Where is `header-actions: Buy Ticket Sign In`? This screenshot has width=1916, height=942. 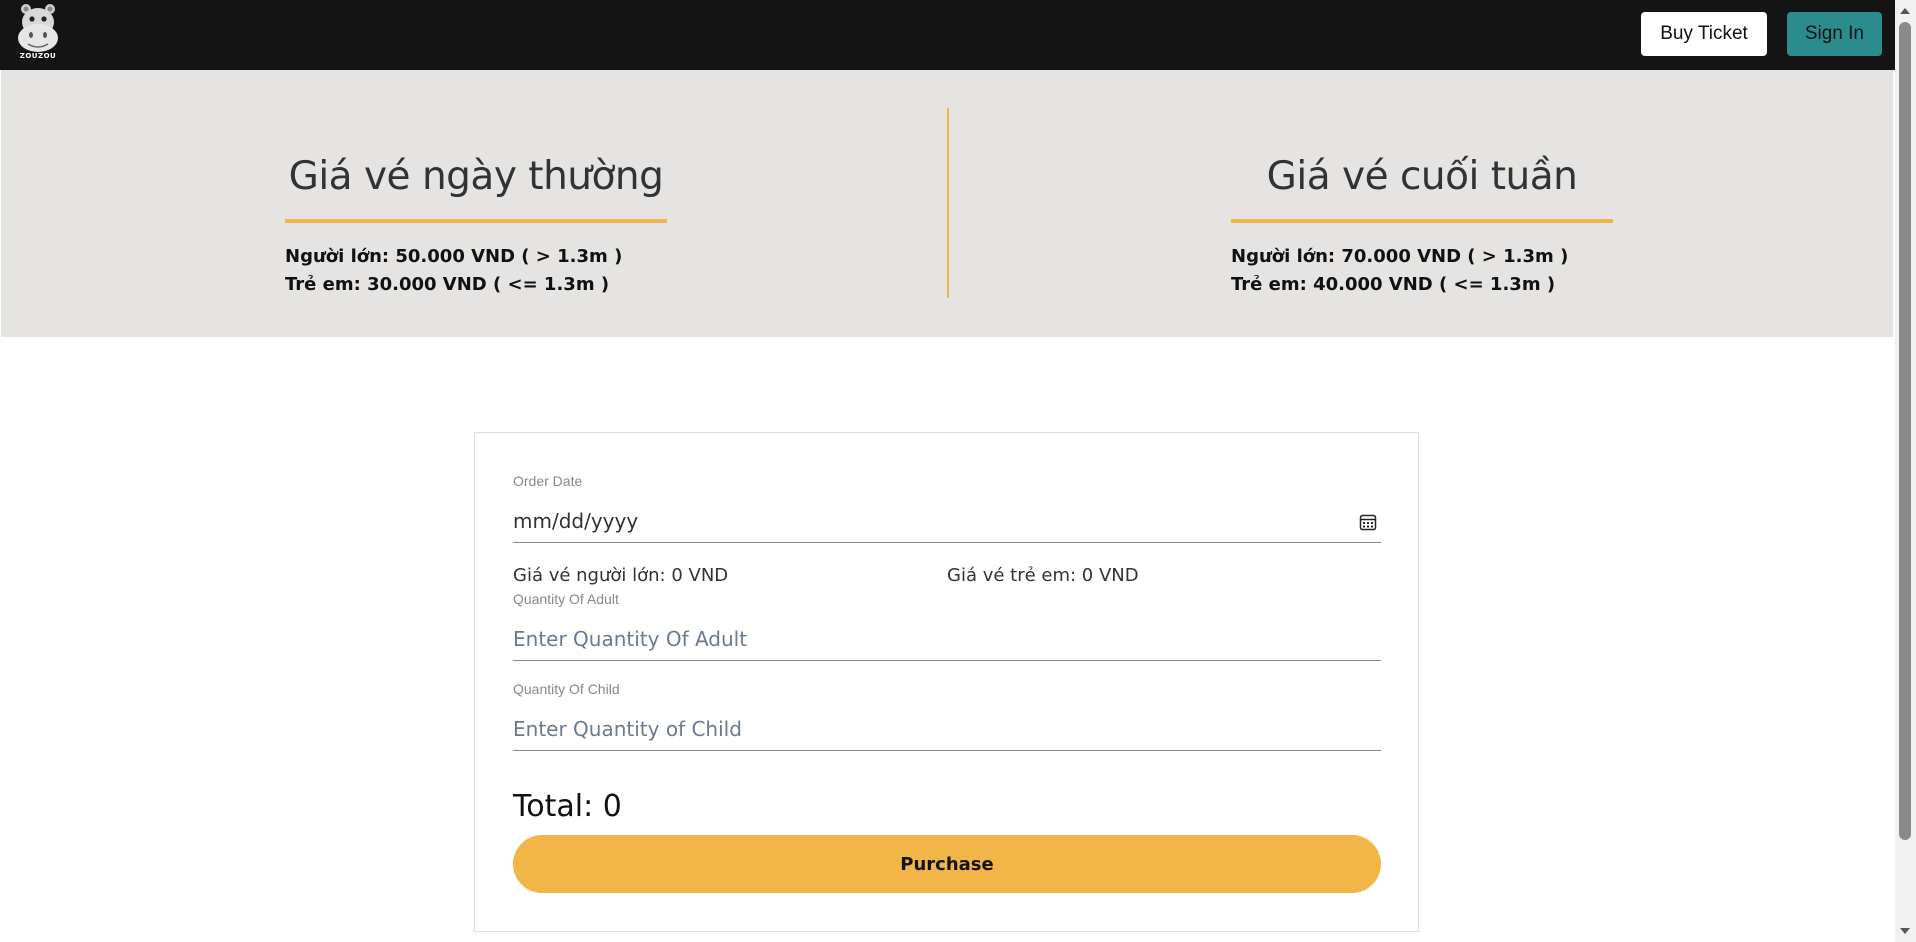
header-actions: Buy Ticket Sign In is located at coordinates (1761, 34).